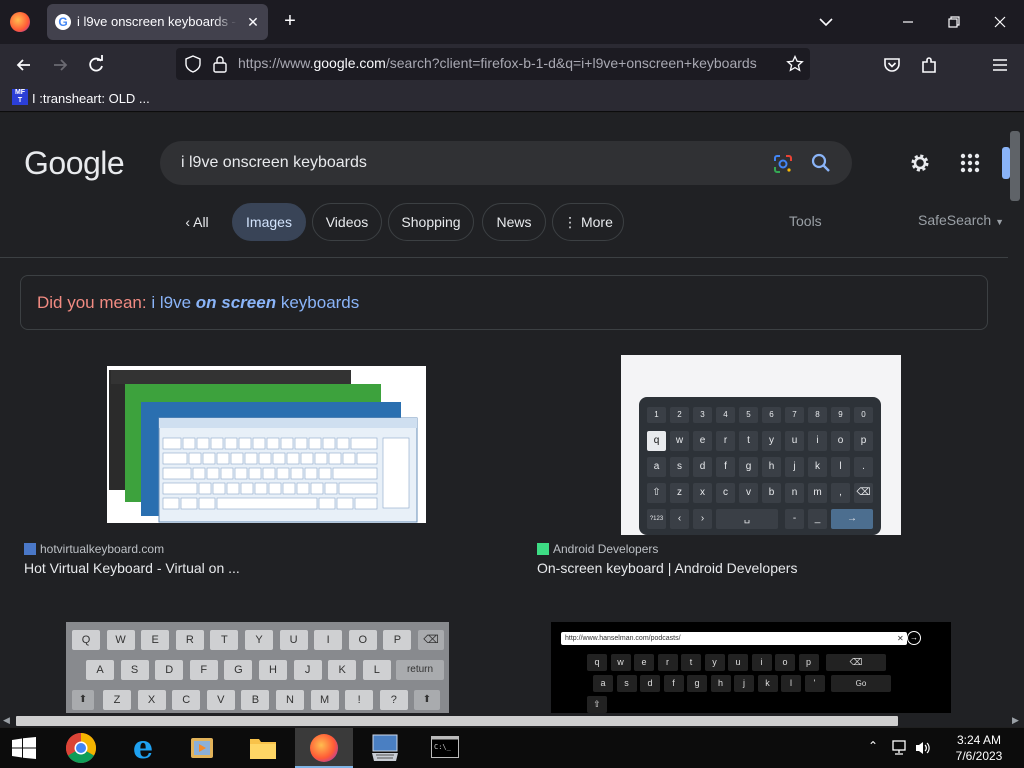  What do you see at coordinates (224, 640) in the screenshot?
I see `keyboard-key: T` at bounding box center [224, 640].